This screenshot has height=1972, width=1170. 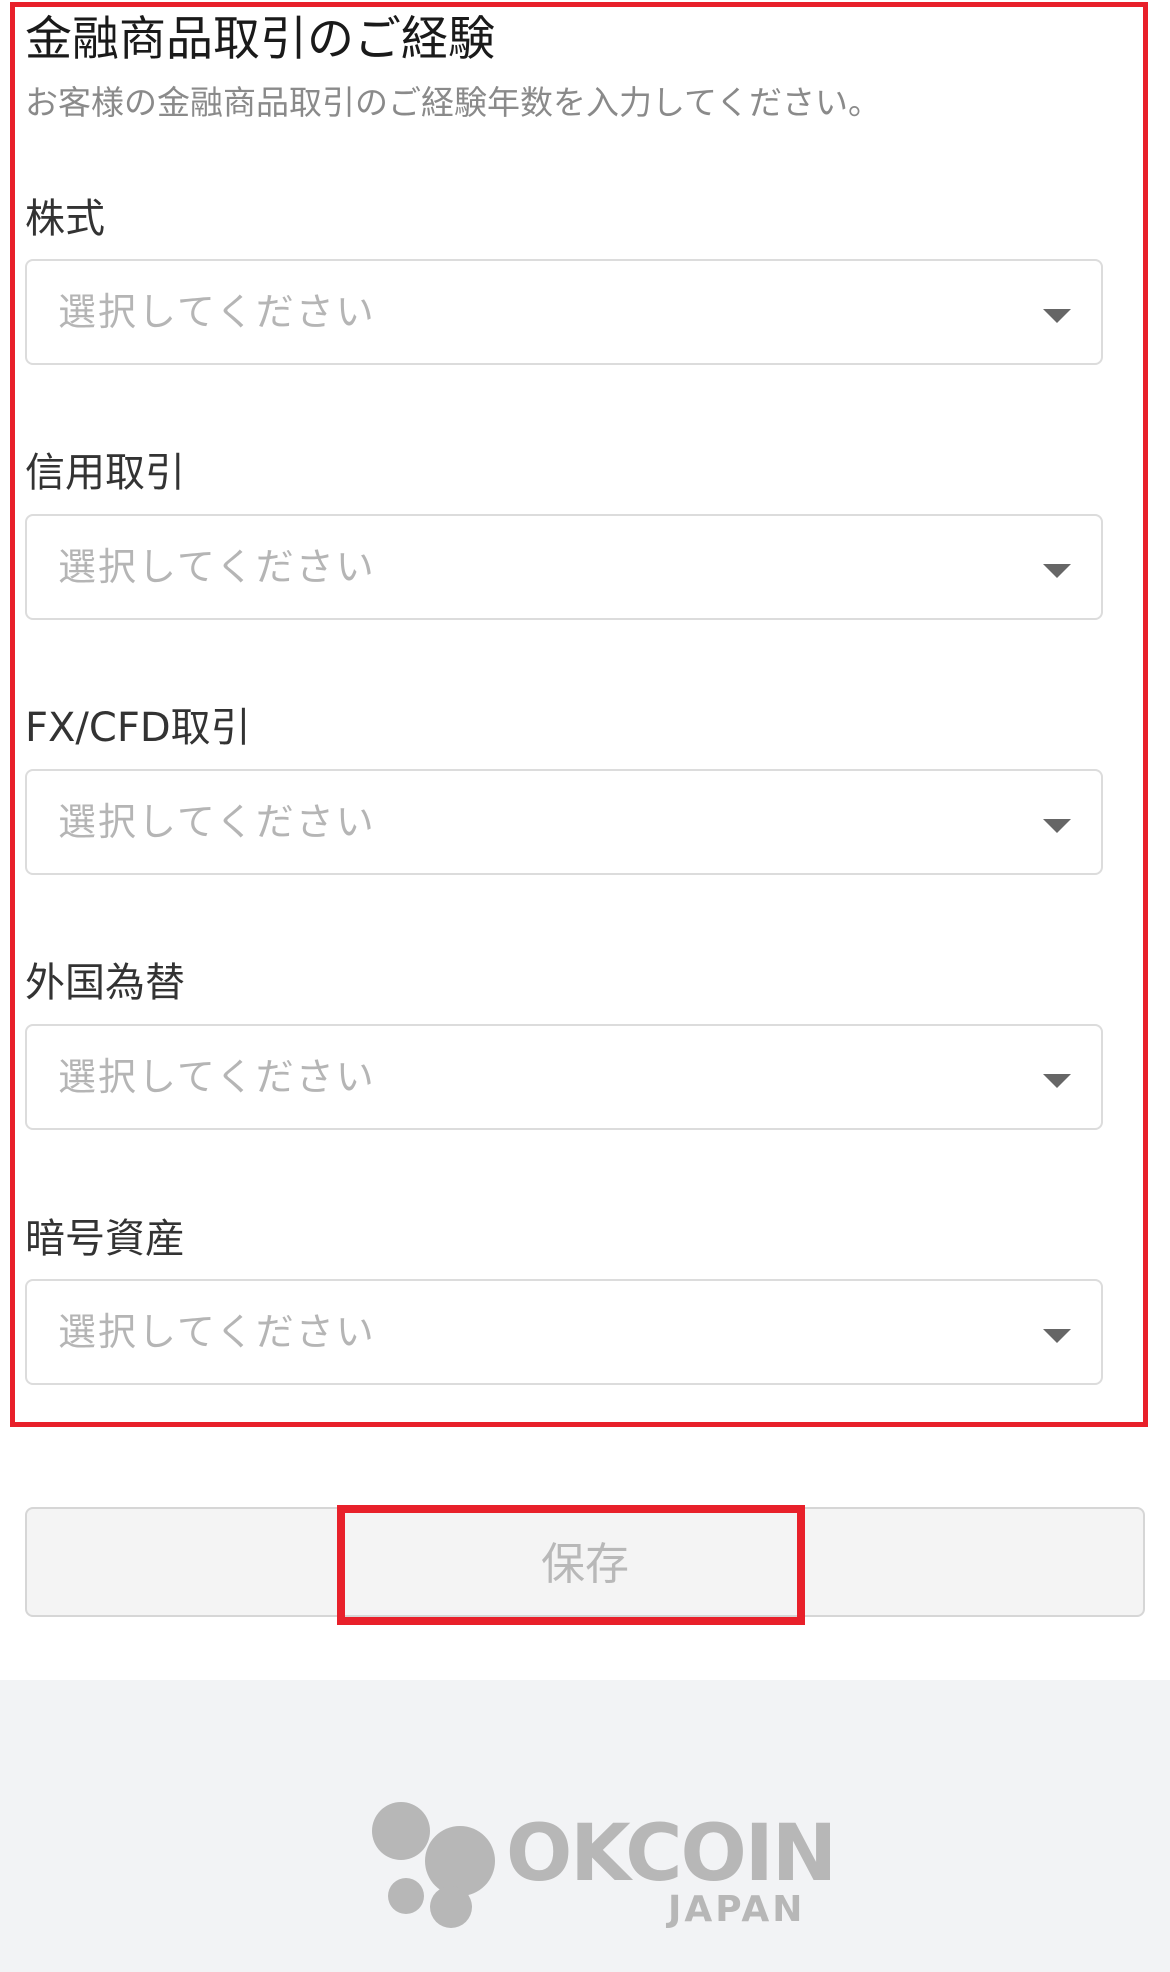 I want to click on save-button-label: 保存, so click(x=585, y=1564).